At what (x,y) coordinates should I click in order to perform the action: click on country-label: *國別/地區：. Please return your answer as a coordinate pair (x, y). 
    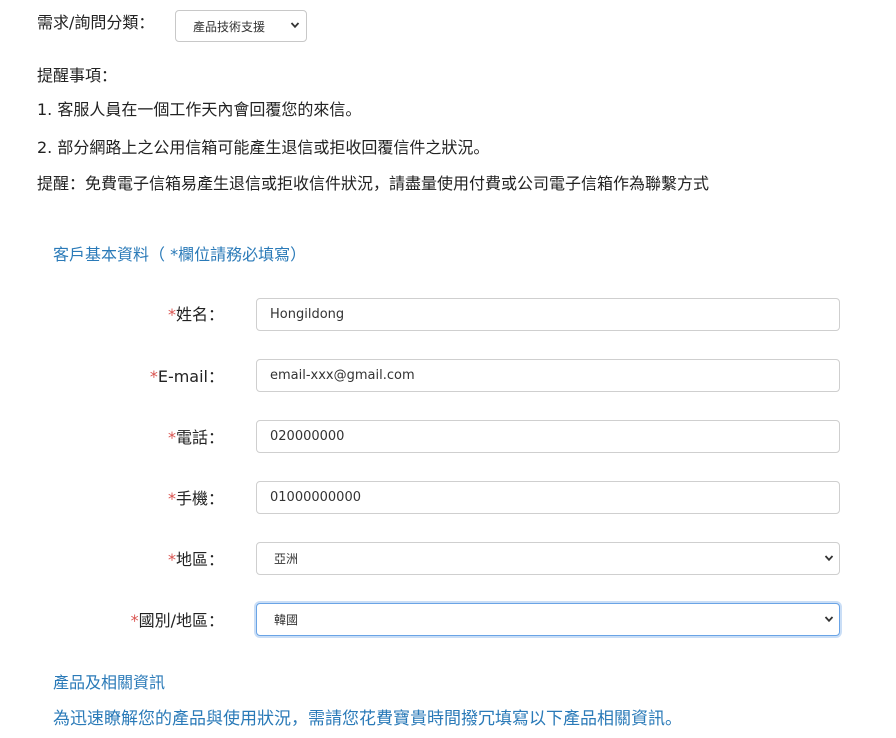
    Looking at the image, I should click on (177, 620).